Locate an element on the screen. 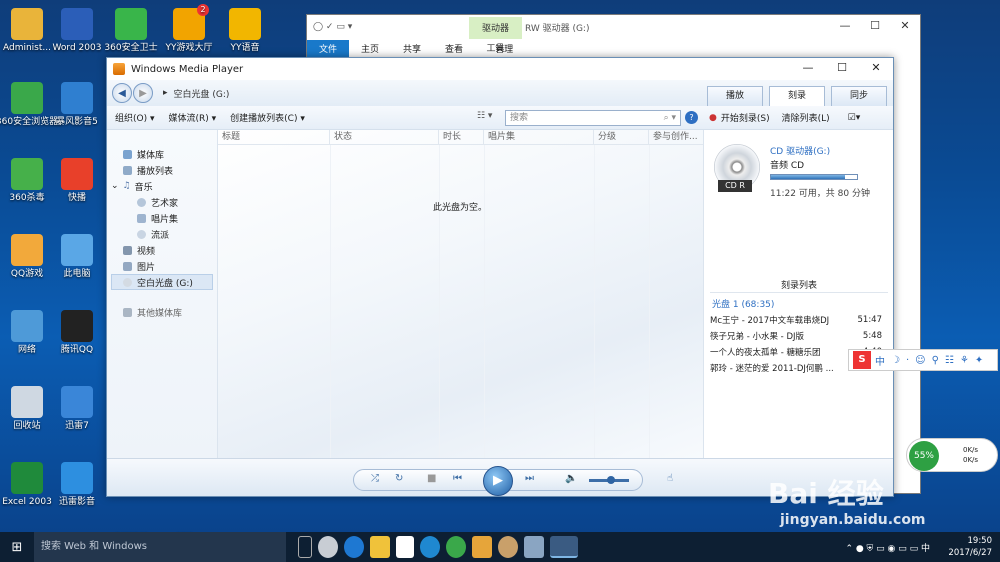 Image resolution: width=1000 pixels, height=562 pixels. 360-browser-icon is located at coordinates (456, 547).